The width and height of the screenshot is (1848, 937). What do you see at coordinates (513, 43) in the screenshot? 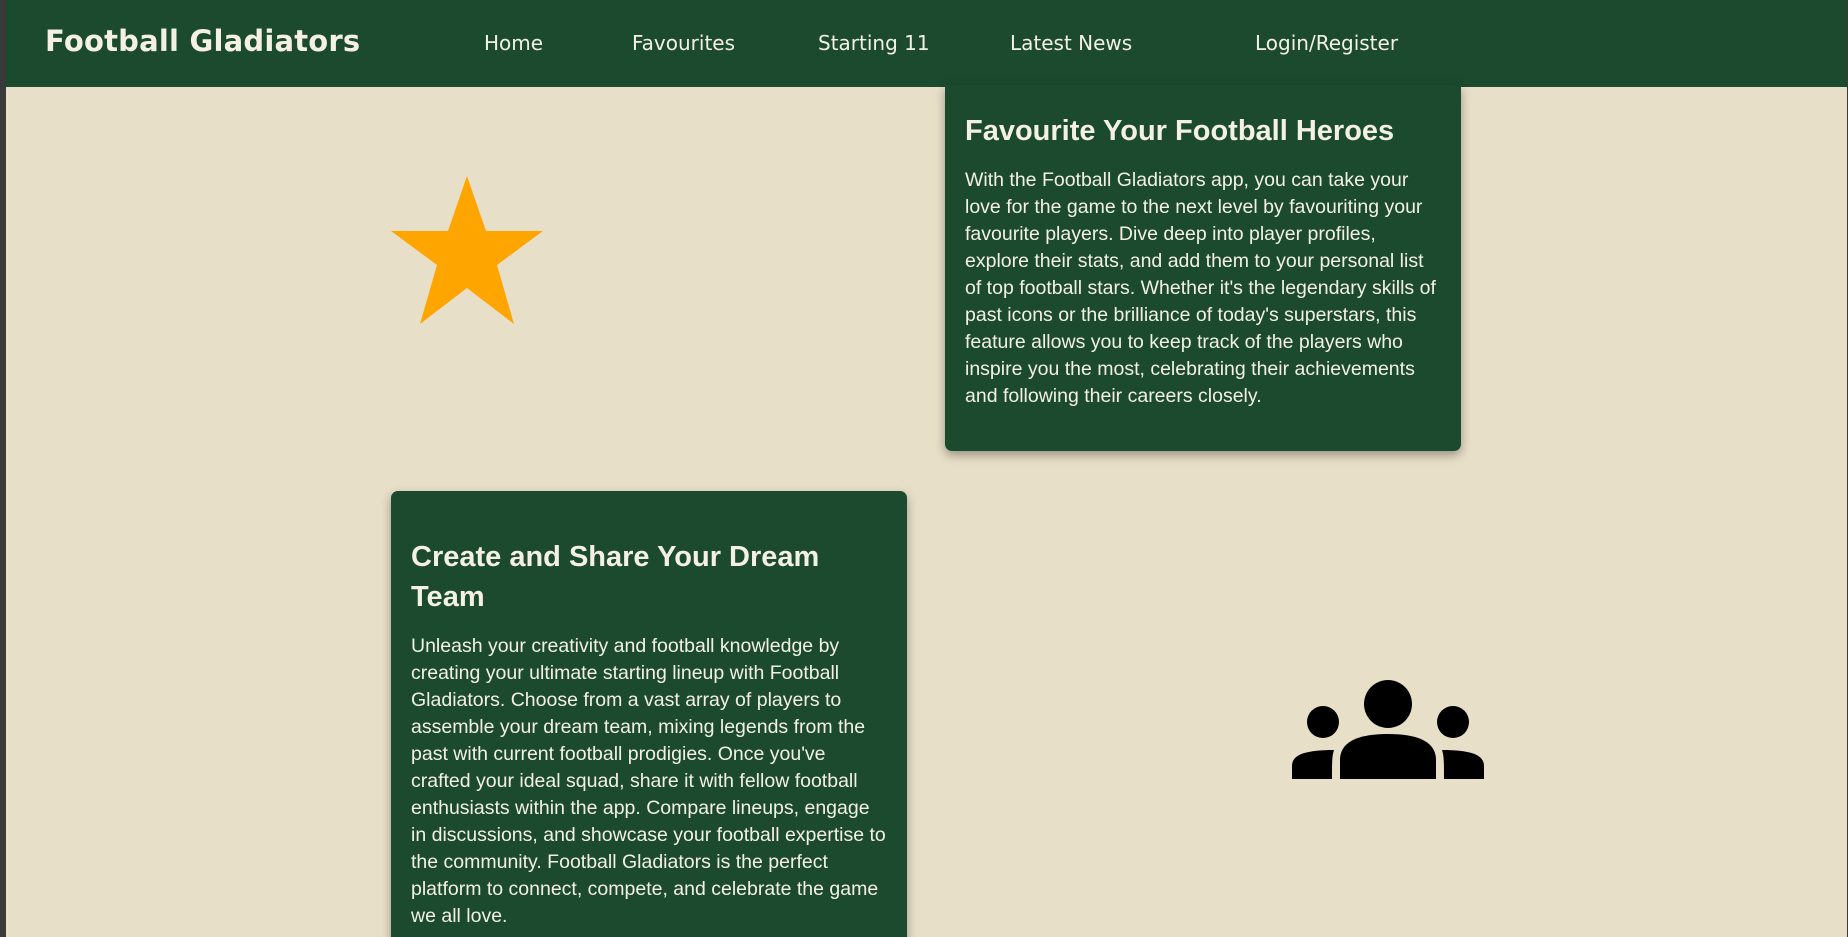
I see `nav-home: Home` at bounding box center [513, 43].